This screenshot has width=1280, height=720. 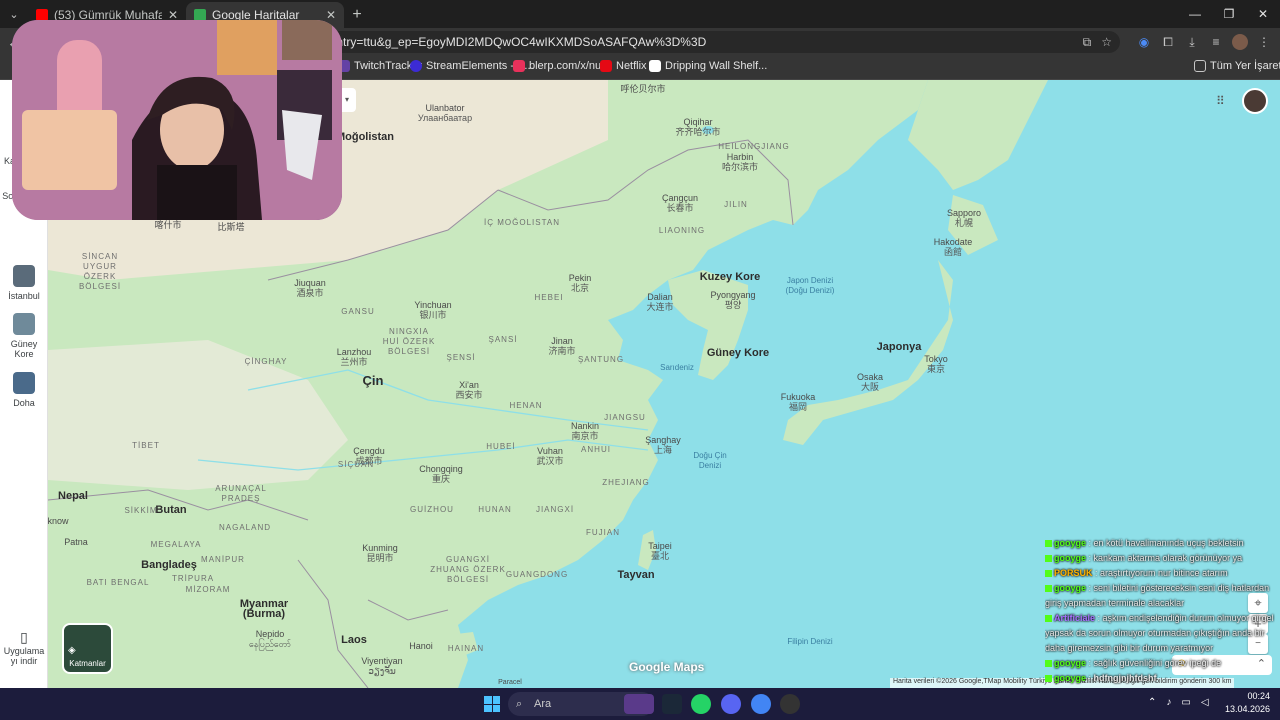 I want to click on chat-user: gooyge, so click(x=1070, y=678).